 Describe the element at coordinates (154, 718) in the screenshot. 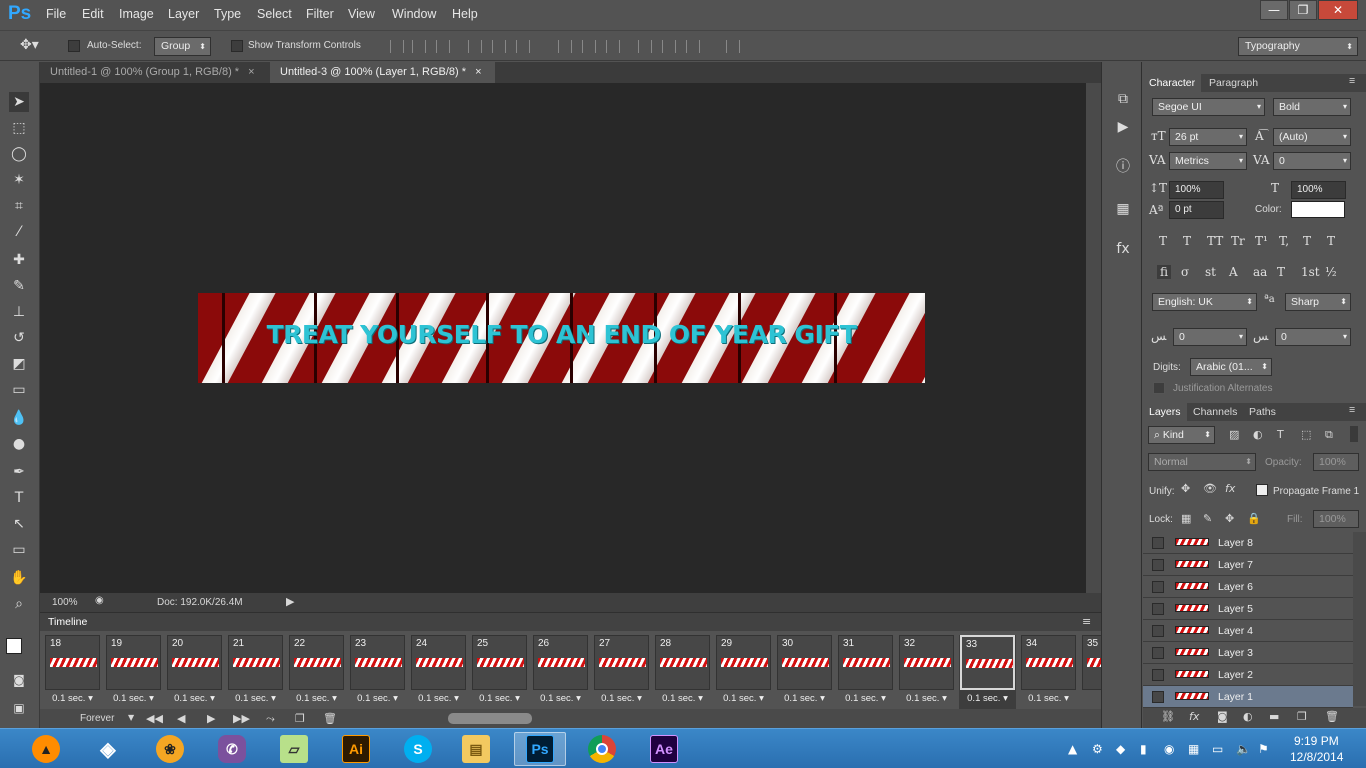

I see `first-frame-icon: ◀◀` at that location.